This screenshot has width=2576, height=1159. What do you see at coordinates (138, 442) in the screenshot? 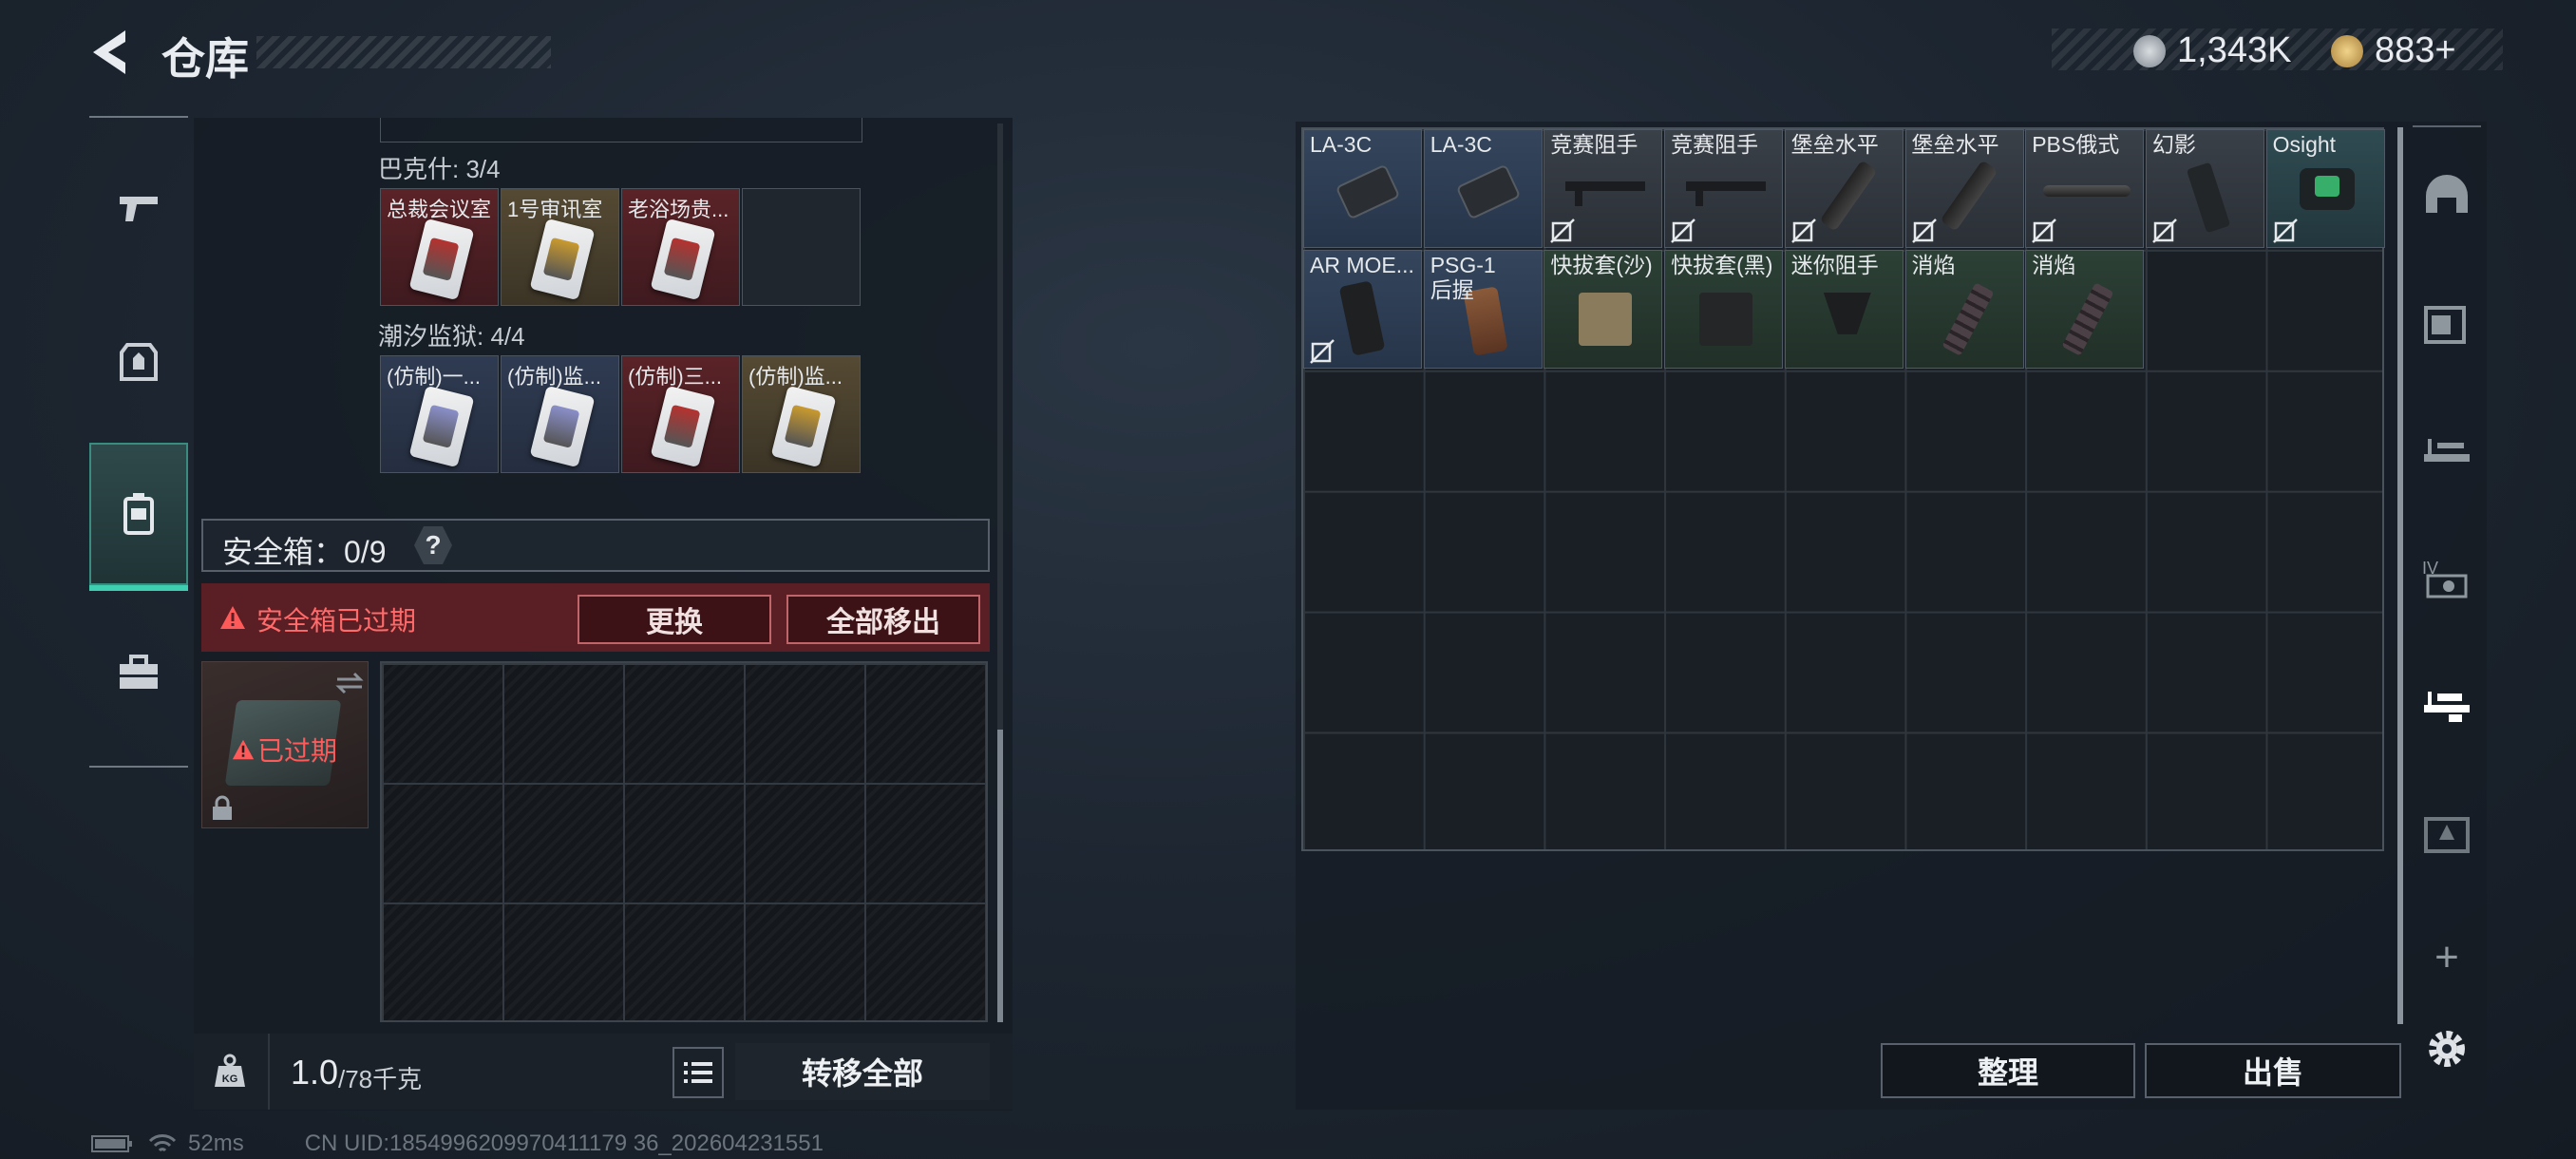
I see `category-rail` at bounding box center [138, 442].